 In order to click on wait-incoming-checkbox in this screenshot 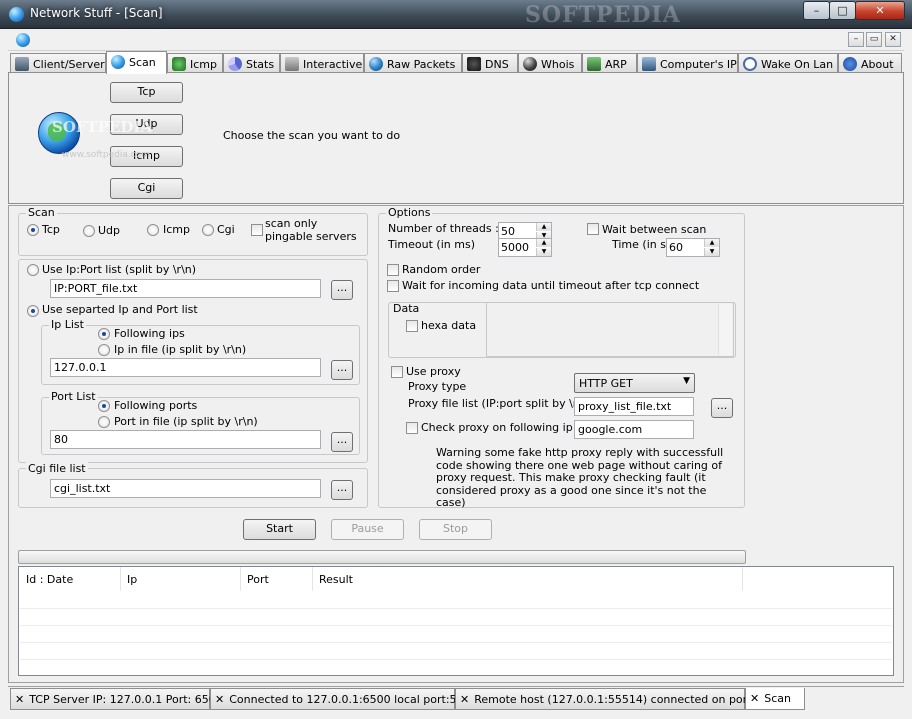, I will do `click(393, 286)`.